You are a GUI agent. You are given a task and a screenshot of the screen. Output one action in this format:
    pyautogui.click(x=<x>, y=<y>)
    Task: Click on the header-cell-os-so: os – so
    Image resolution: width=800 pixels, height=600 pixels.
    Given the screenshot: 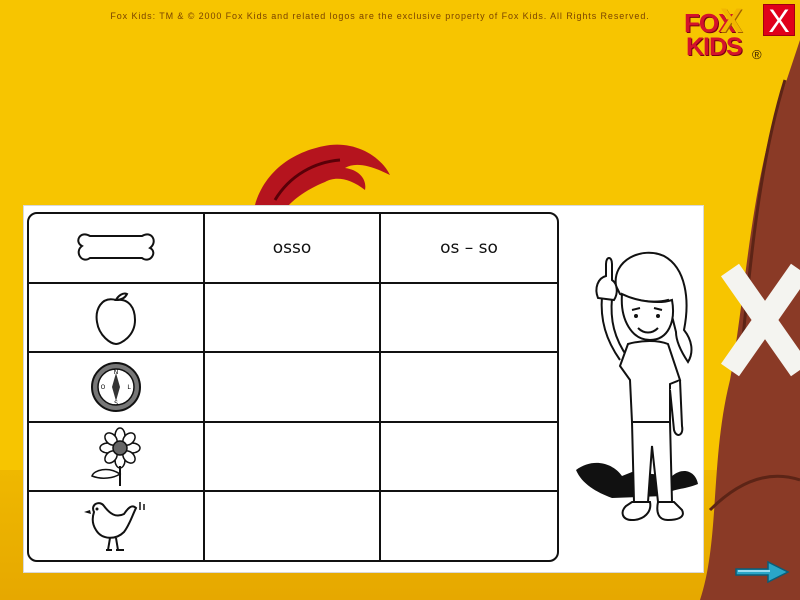 What is the action you would take?
    pyautogui.click(x=469, y=249)
    